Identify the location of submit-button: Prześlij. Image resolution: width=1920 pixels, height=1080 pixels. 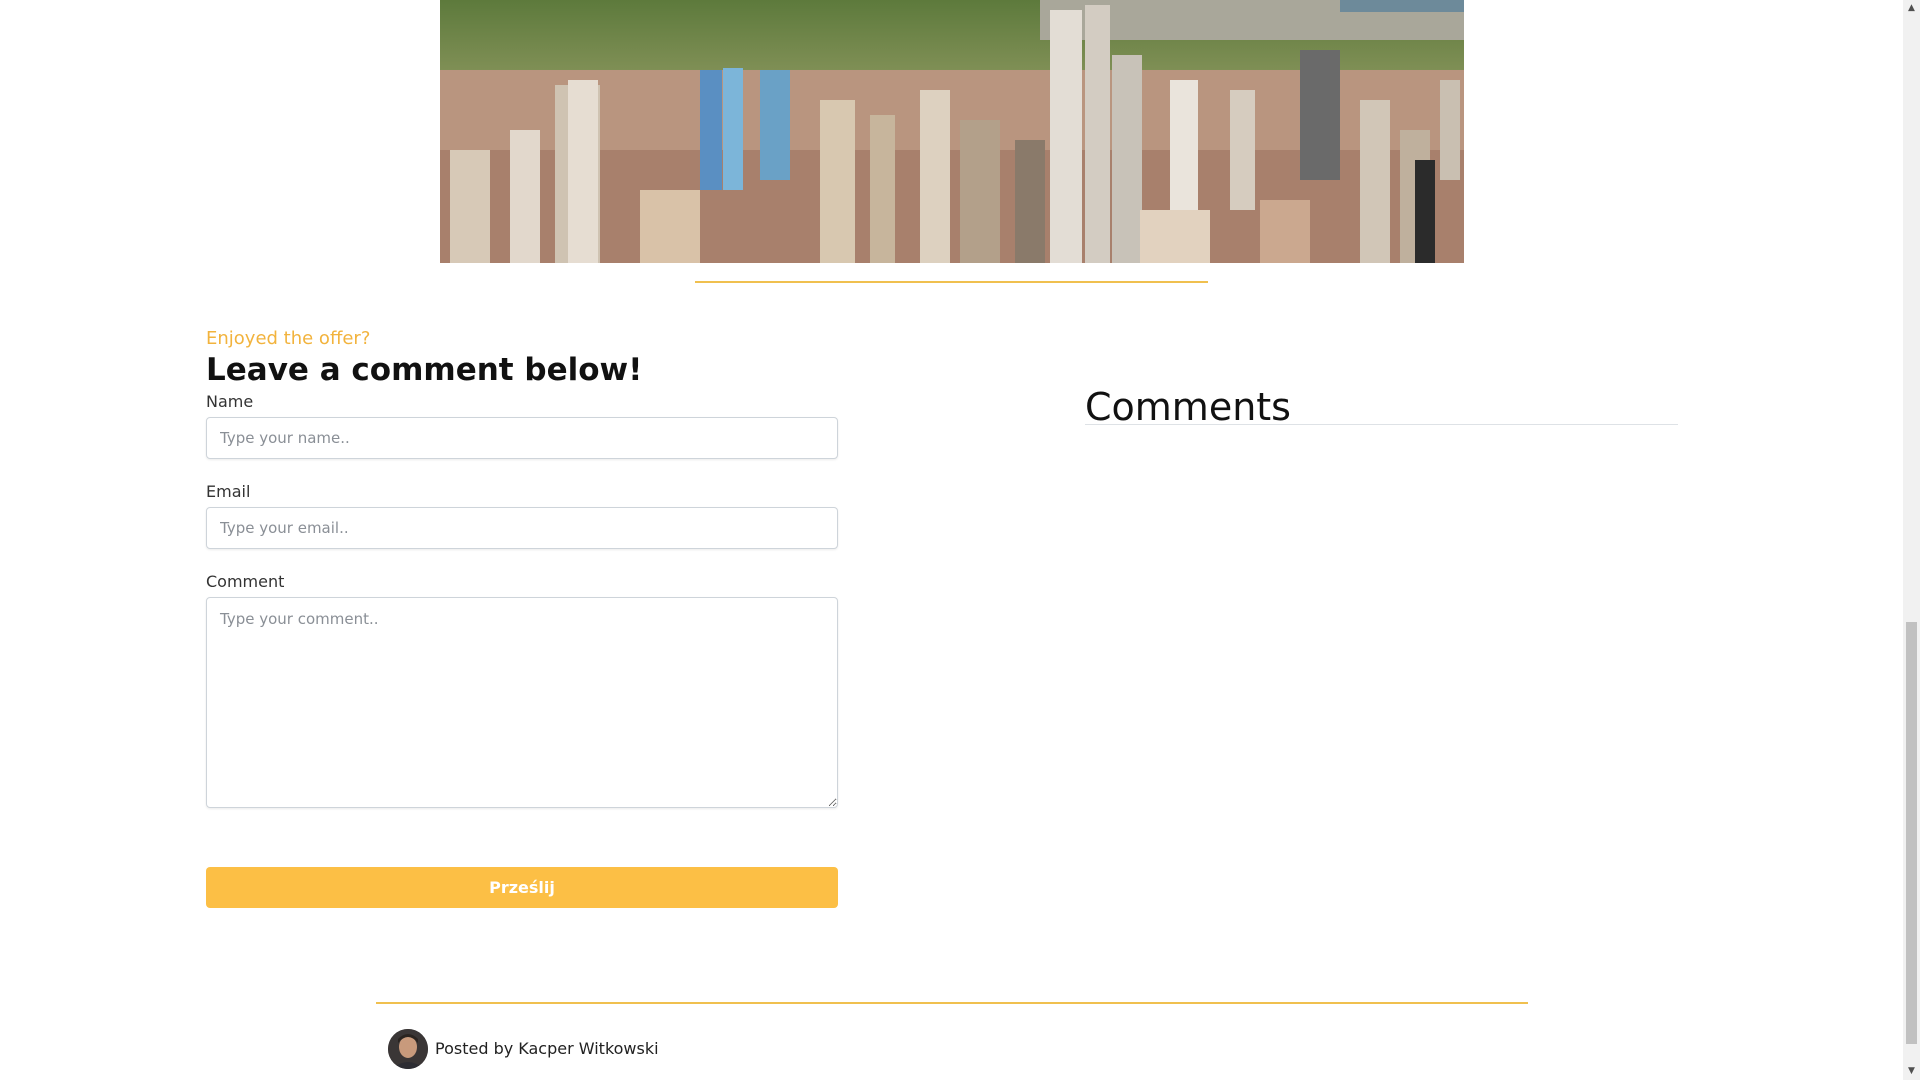
(522, 887).